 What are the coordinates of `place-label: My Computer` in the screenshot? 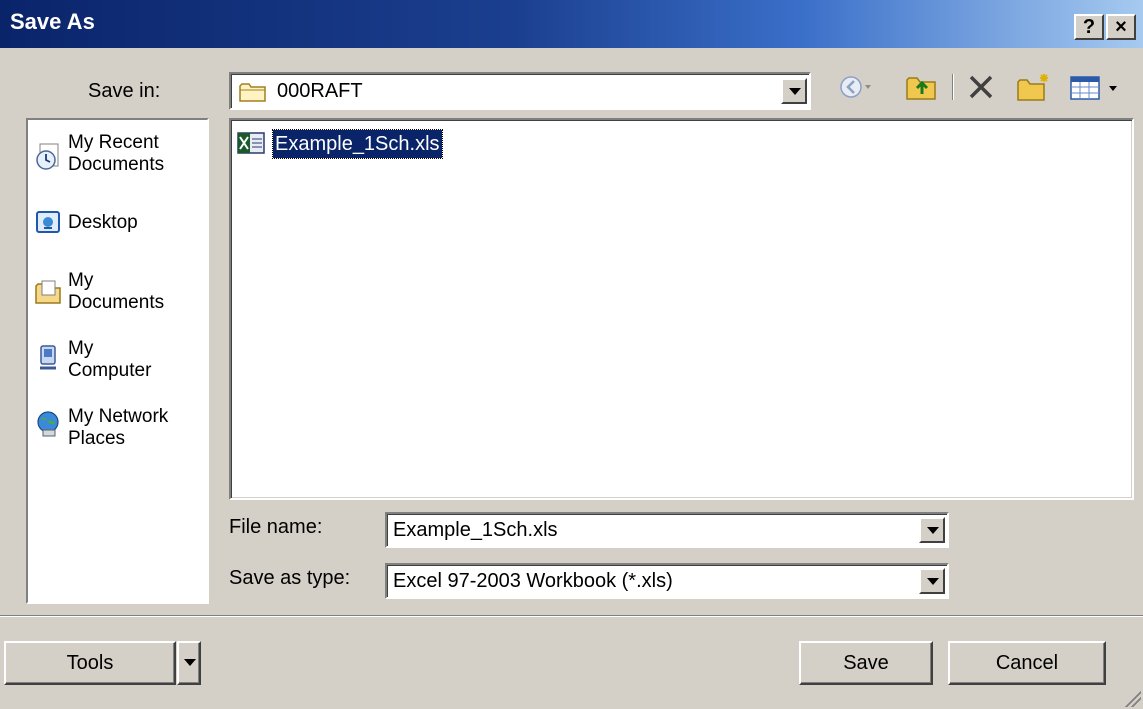 It's located at (110, 359).